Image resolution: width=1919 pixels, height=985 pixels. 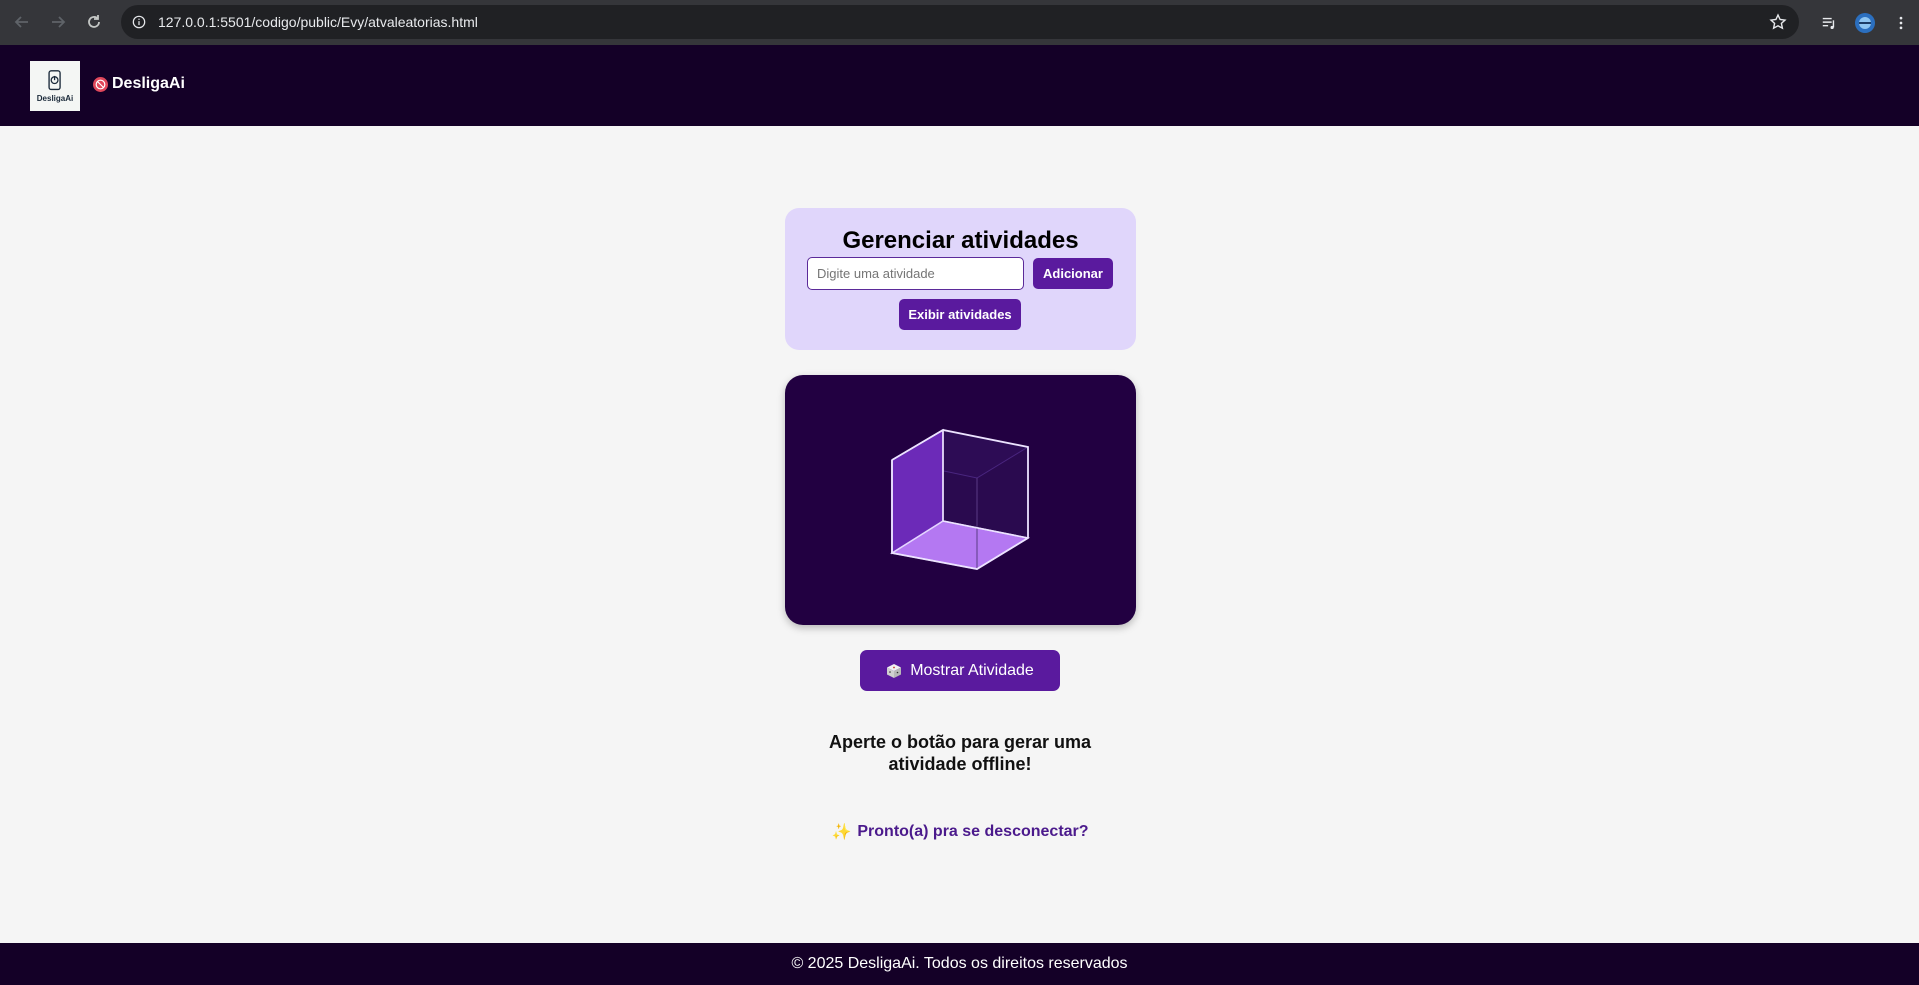 What do you see at coordinates (54, 79) in the screenshot?
I see `phone-power-icon` at bounding box center [54, 79].